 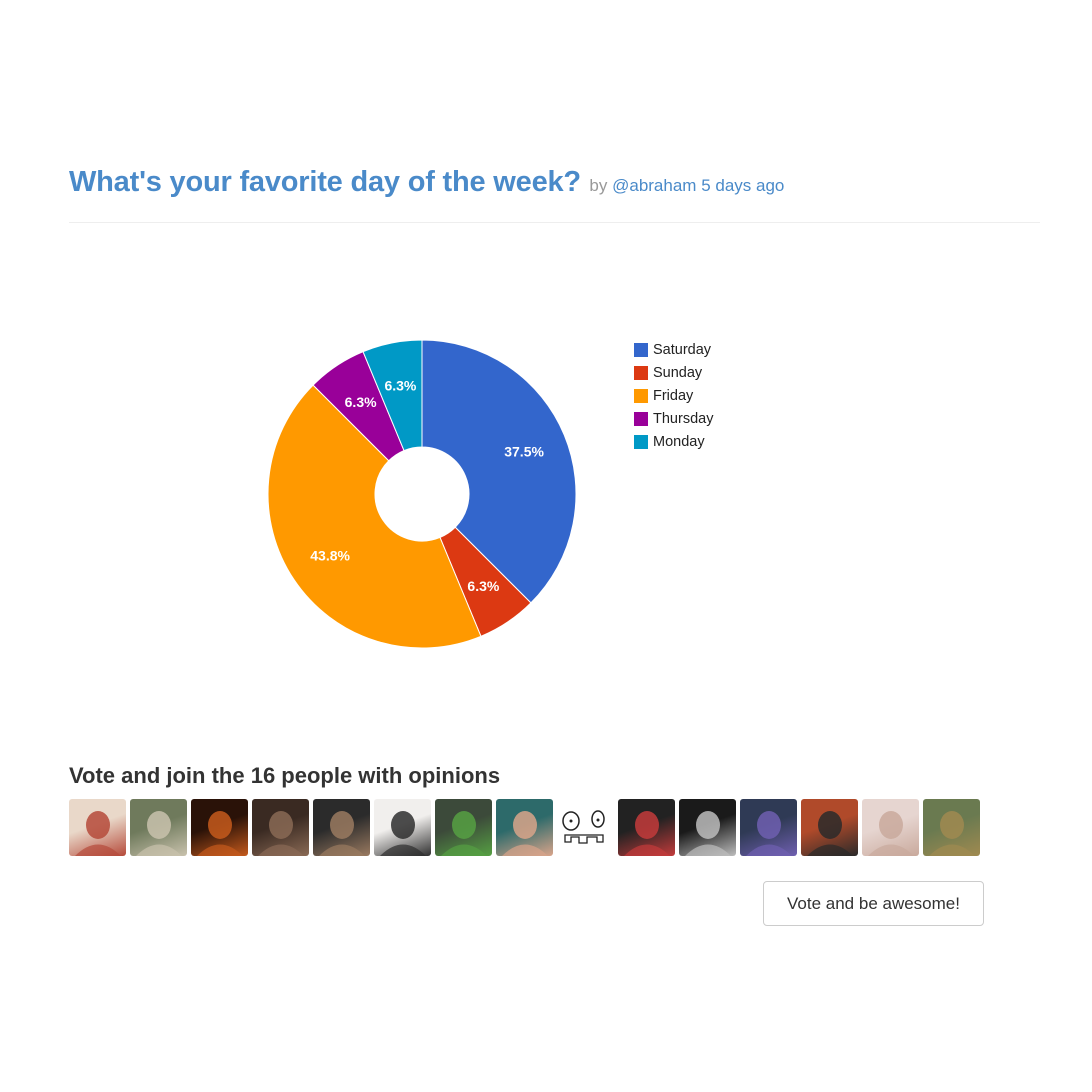 I want to click on slice-label-thursday: 6.3%, so click(x=361, y=402).